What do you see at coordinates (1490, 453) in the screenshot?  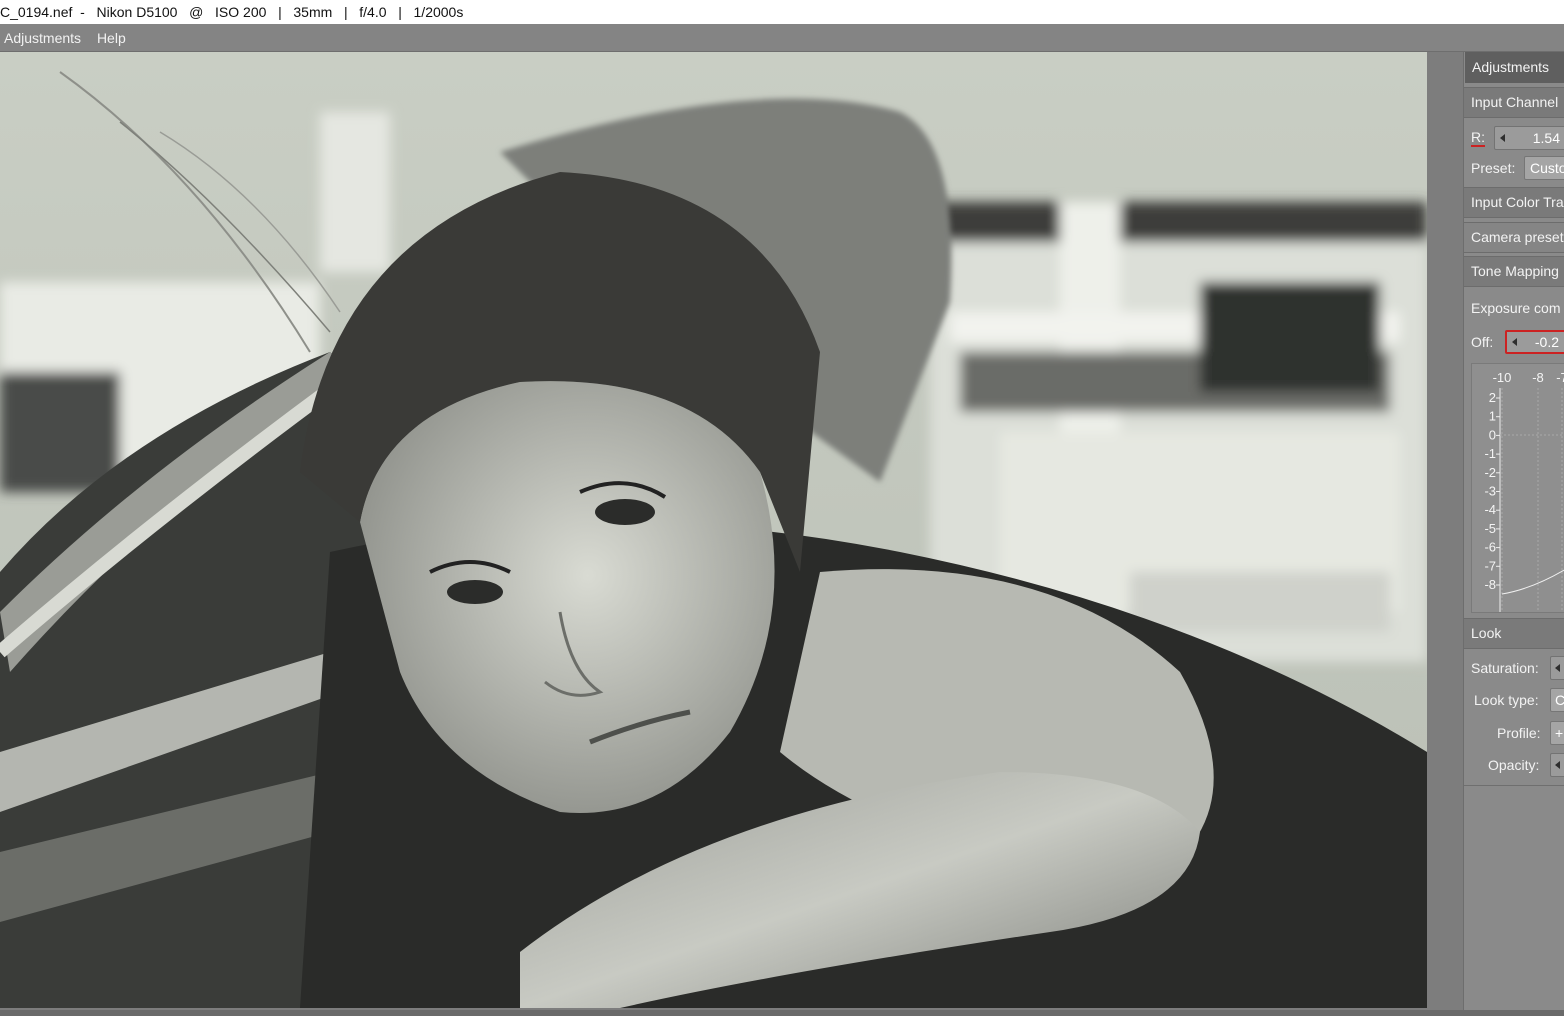 I see `curve-y-tick: -1` at bounding box center [1490, 453].